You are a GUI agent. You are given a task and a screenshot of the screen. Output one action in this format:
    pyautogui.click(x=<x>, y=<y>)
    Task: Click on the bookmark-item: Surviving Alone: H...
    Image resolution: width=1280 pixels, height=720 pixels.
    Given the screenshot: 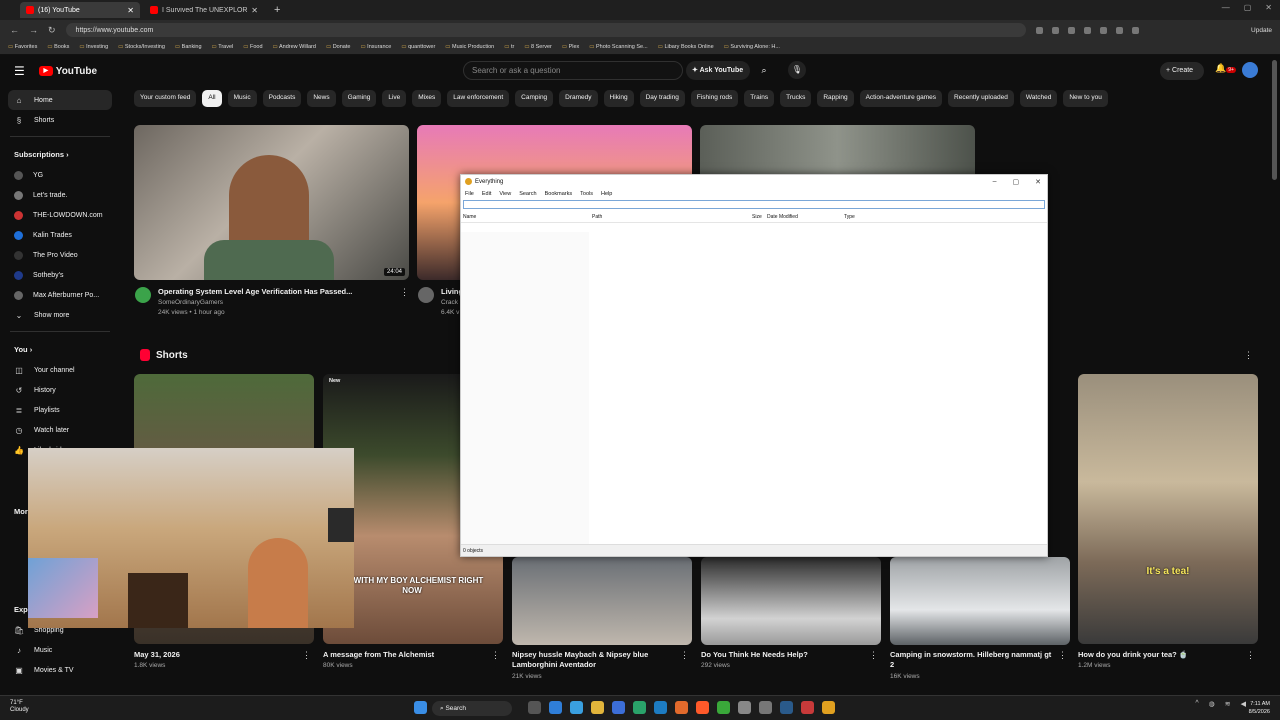 What is the action you would take?
    pyautogui.click(x=752, y=47)
    